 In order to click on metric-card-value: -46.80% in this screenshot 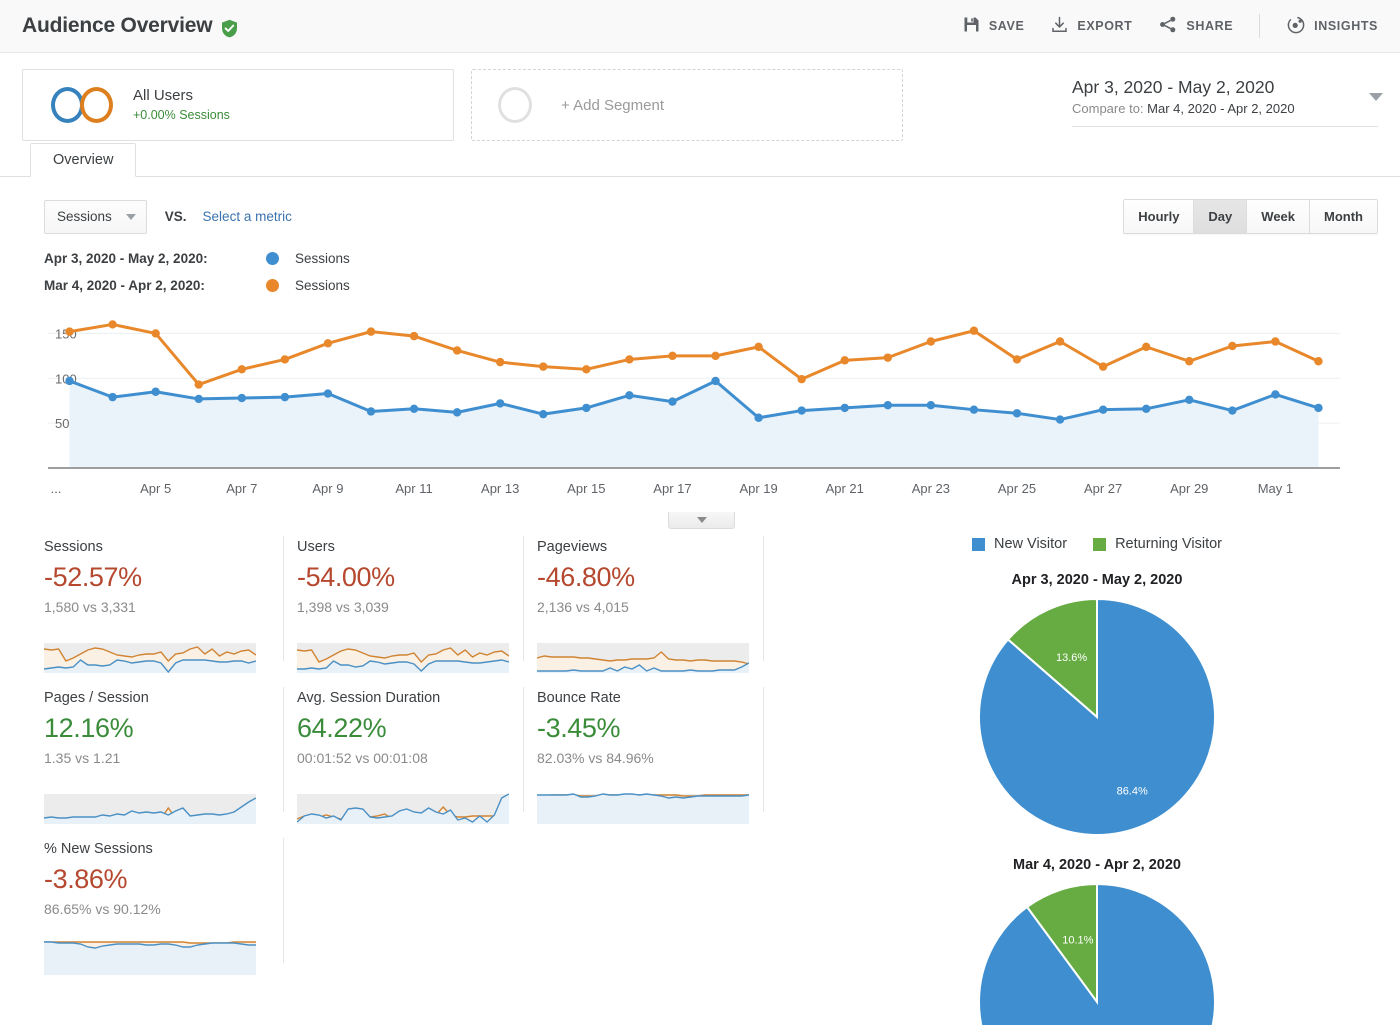, I will do `click(586, 577)`.